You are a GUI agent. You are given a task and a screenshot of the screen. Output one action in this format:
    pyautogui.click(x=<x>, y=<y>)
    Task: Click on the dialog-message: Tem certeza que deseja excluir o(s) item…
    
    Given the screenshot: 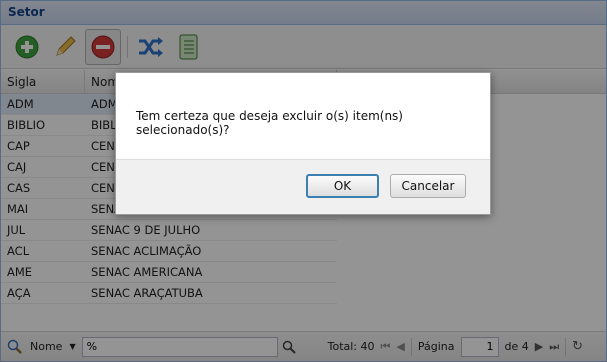 What is the action you would take?
    pyautogui.click(x=269, y=123)
    